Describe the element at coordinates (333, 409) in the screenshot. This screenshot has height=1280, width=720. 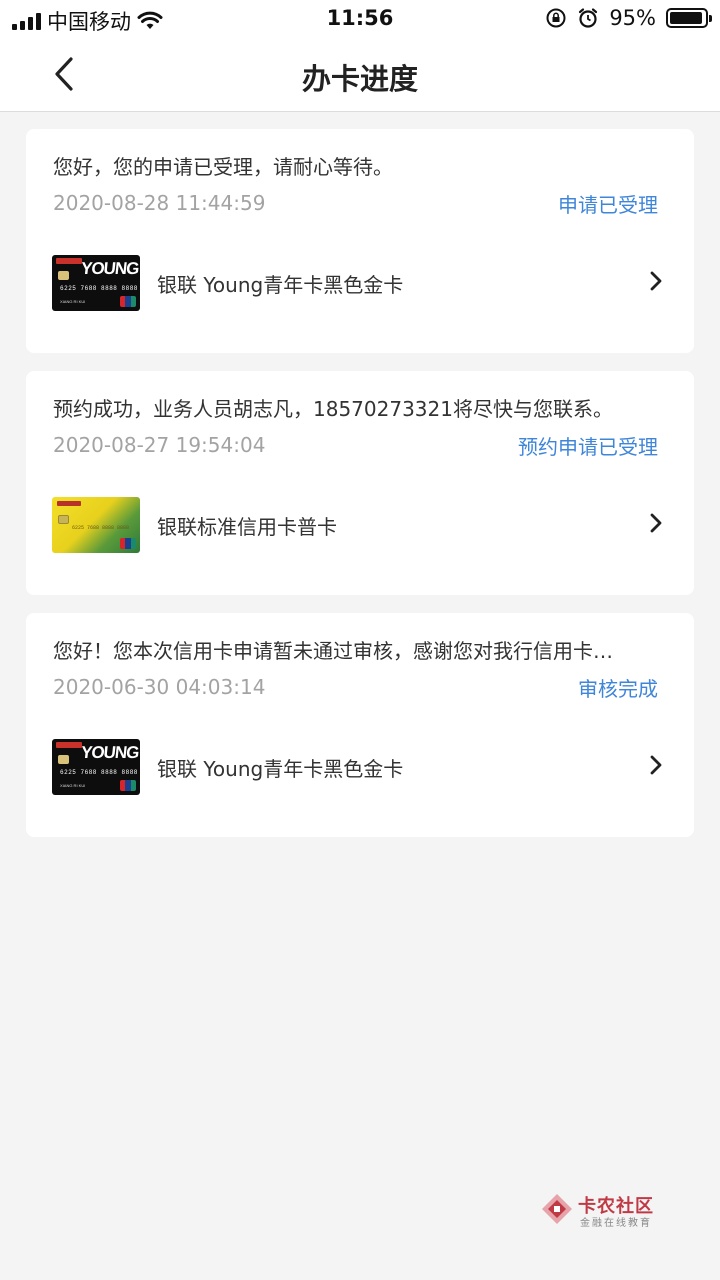
I see `application-message: 预约成功，业务人员胡志凡，18570273321将尽快与您联系。` at that location.